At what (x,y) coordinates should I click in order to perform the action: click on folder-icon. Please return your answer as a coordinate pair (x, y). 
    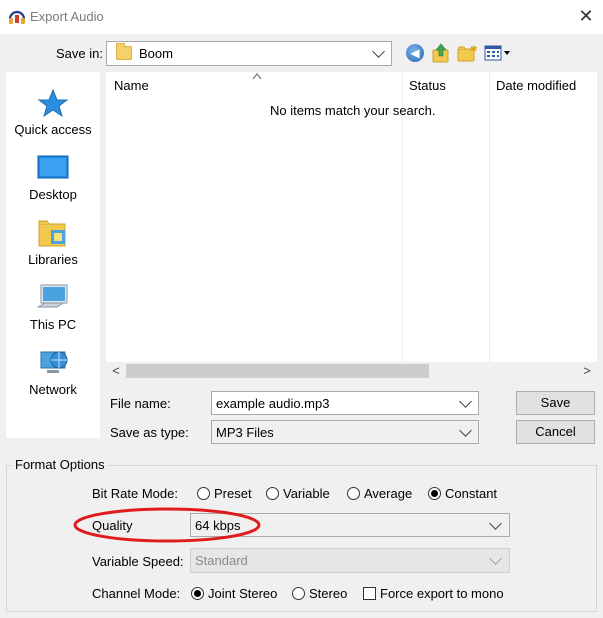
    Looking at the image, I should click on (124, 51).